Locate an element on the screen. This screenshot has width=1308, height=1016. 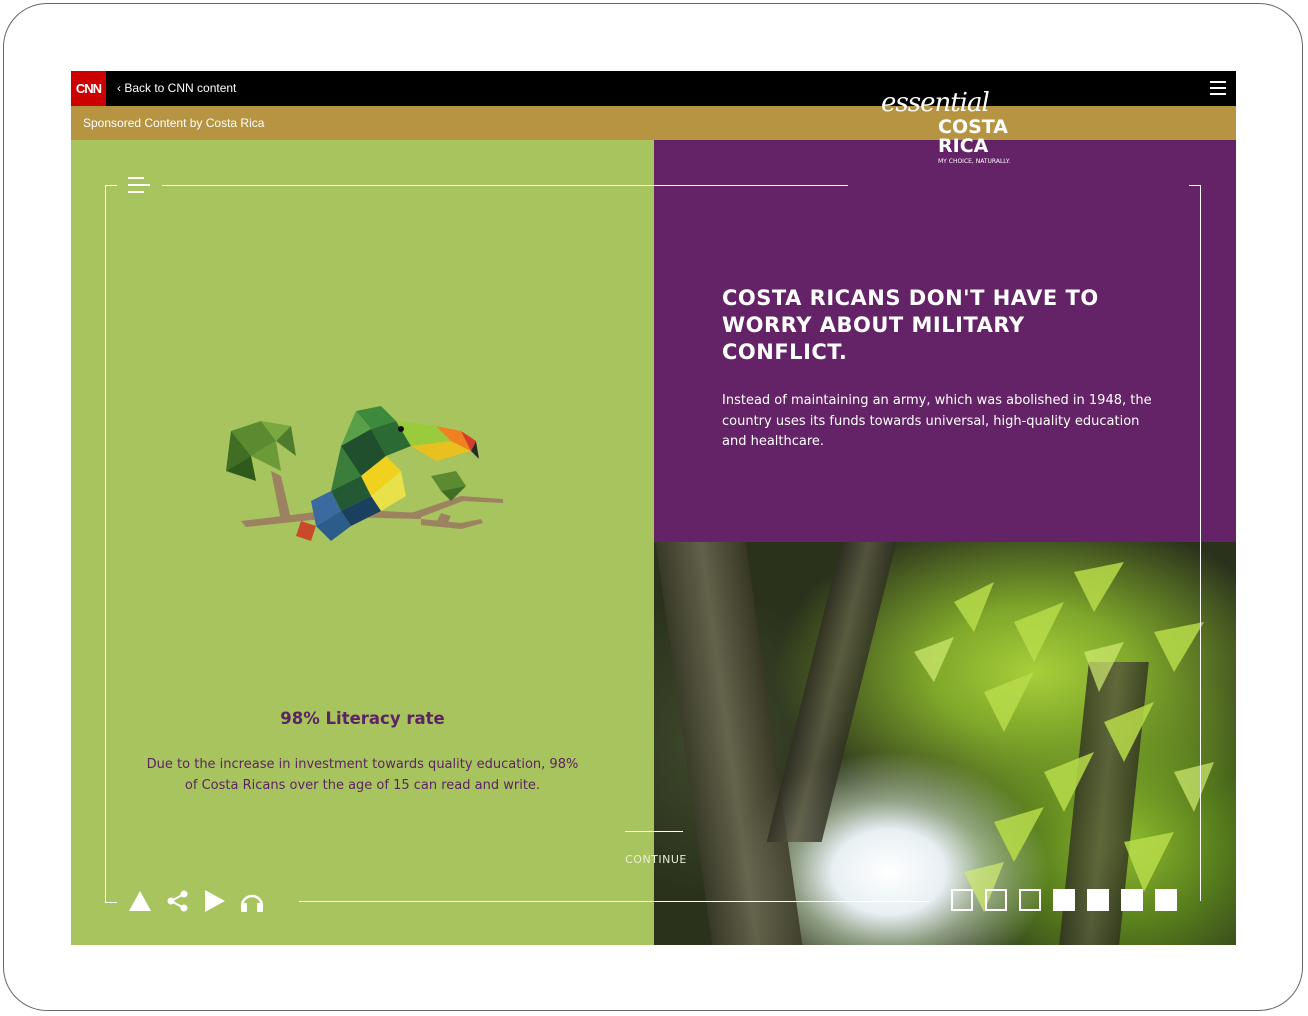
literacy-title: 98% Literacy rate is located at coordinates (362, 718).